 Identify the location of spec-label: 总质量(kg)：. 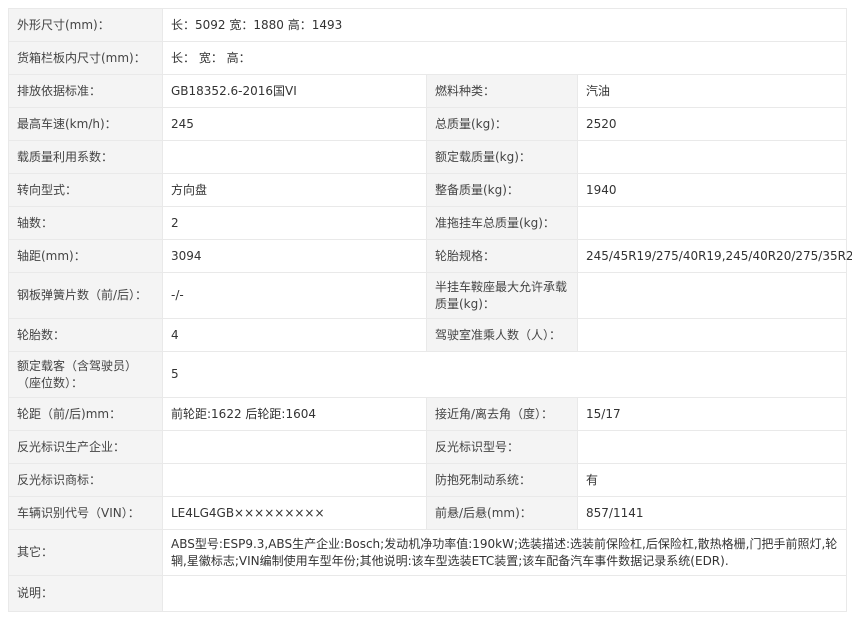
(502, 124).